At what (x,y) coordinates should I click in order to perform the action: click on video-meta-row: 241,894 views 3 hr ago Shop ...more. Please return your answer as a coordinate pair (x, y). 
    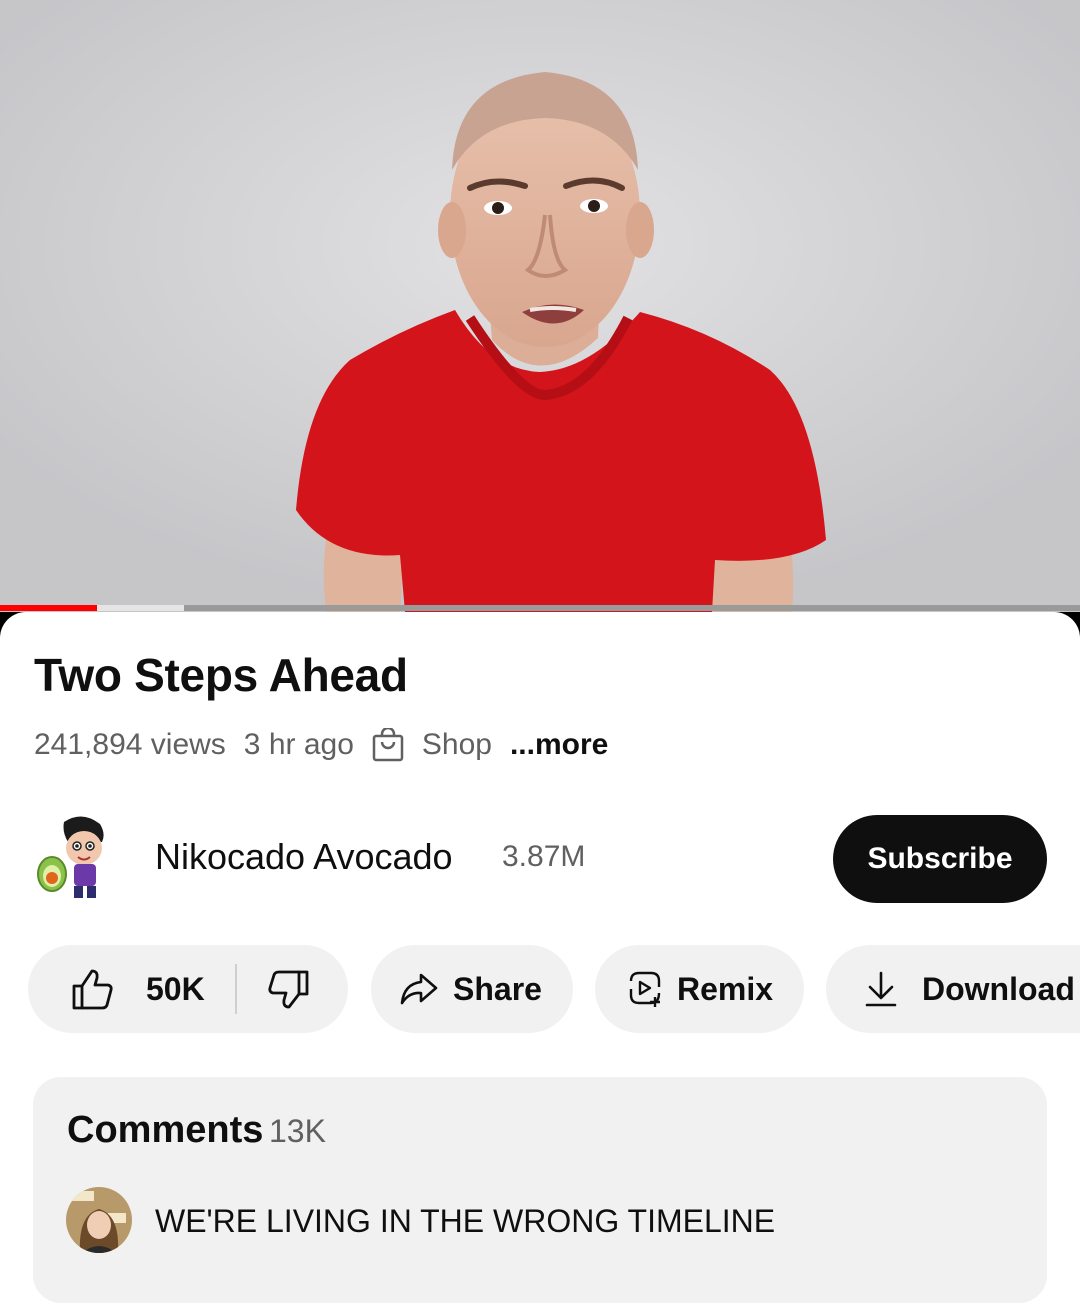
    Looking at the image, I should click on (330, 745).